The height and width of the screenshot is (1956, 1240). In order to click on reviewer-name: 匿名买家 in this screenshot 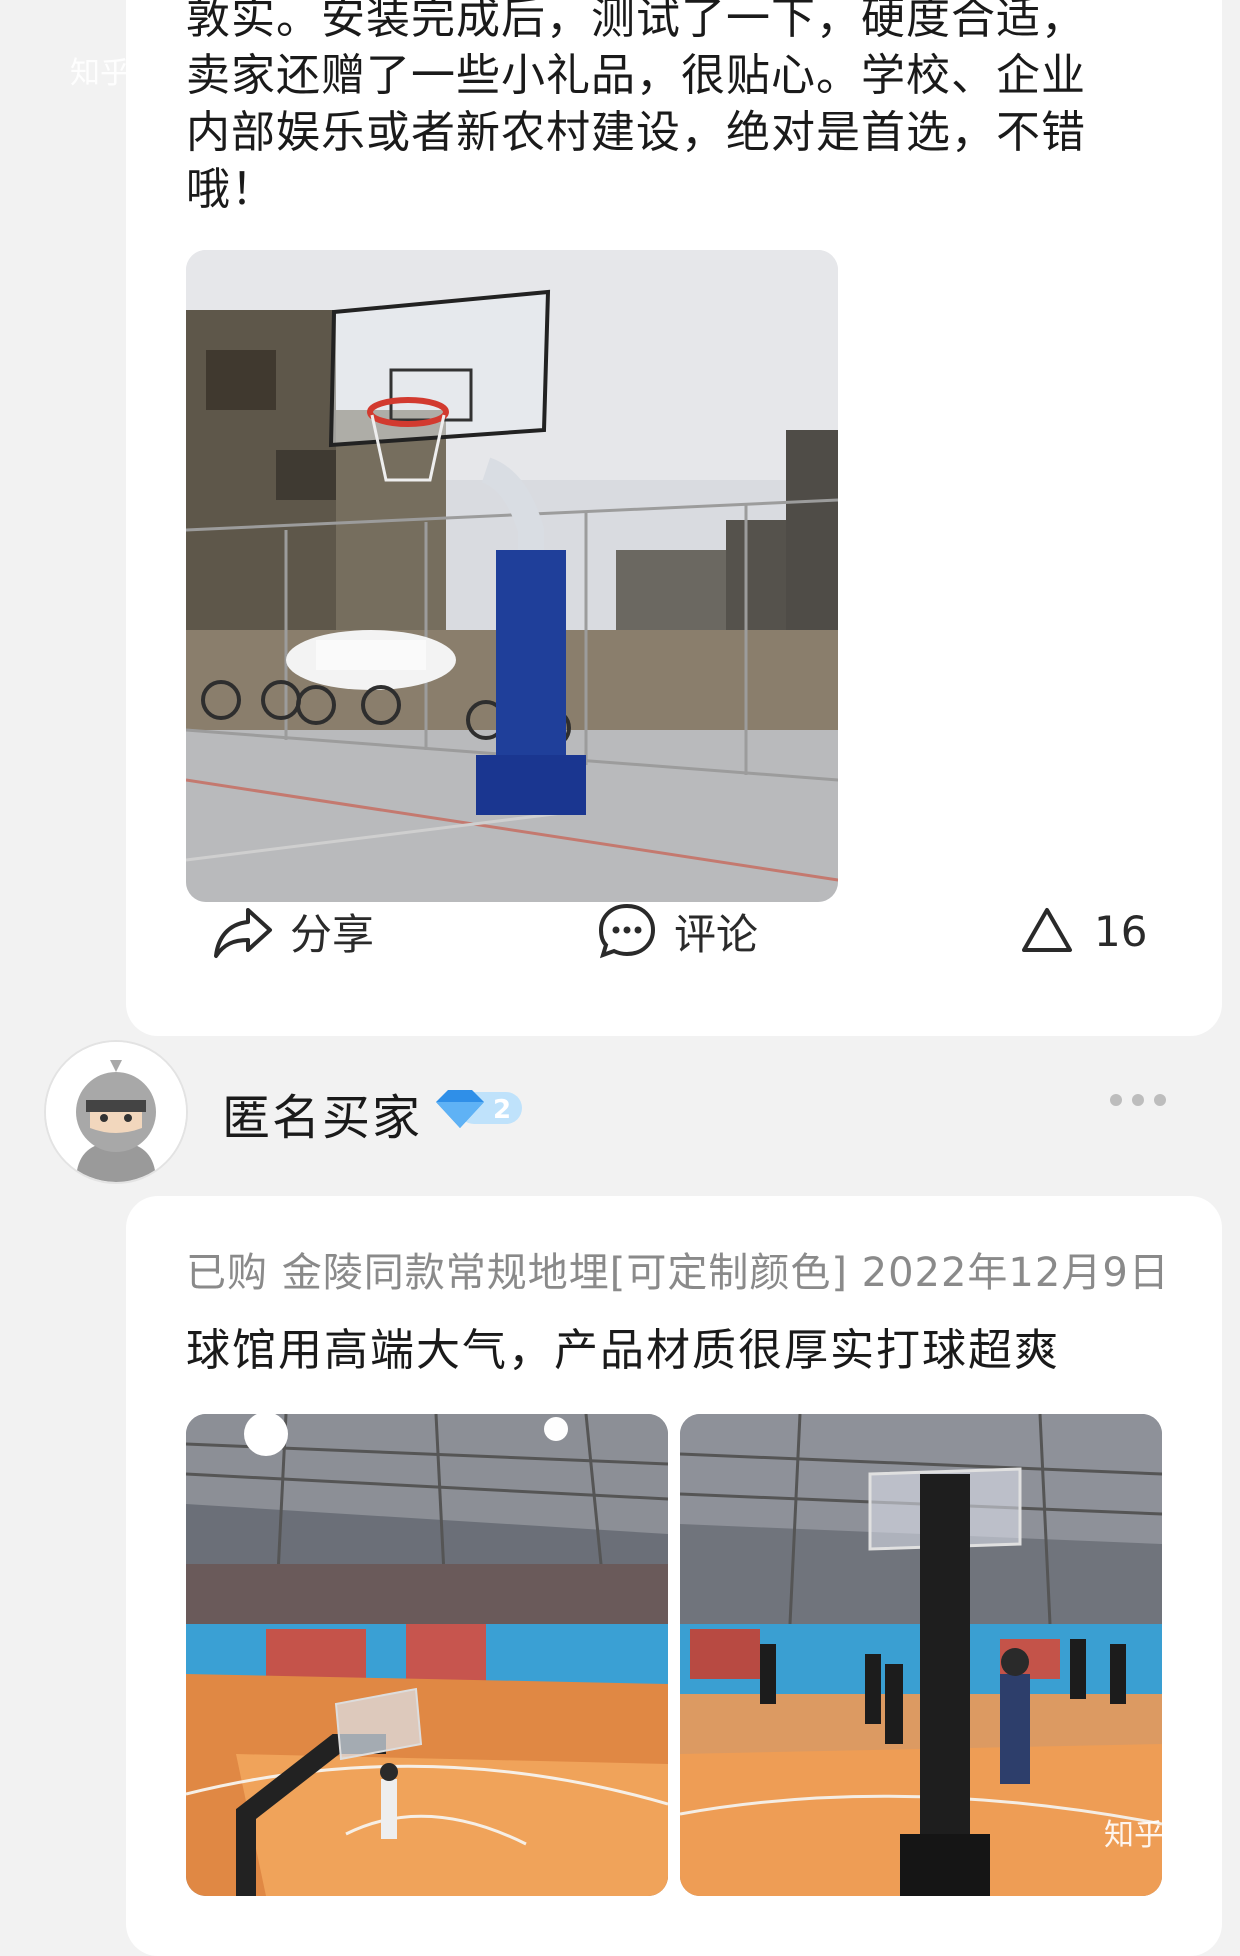, I will do `click(322, 1118)`.